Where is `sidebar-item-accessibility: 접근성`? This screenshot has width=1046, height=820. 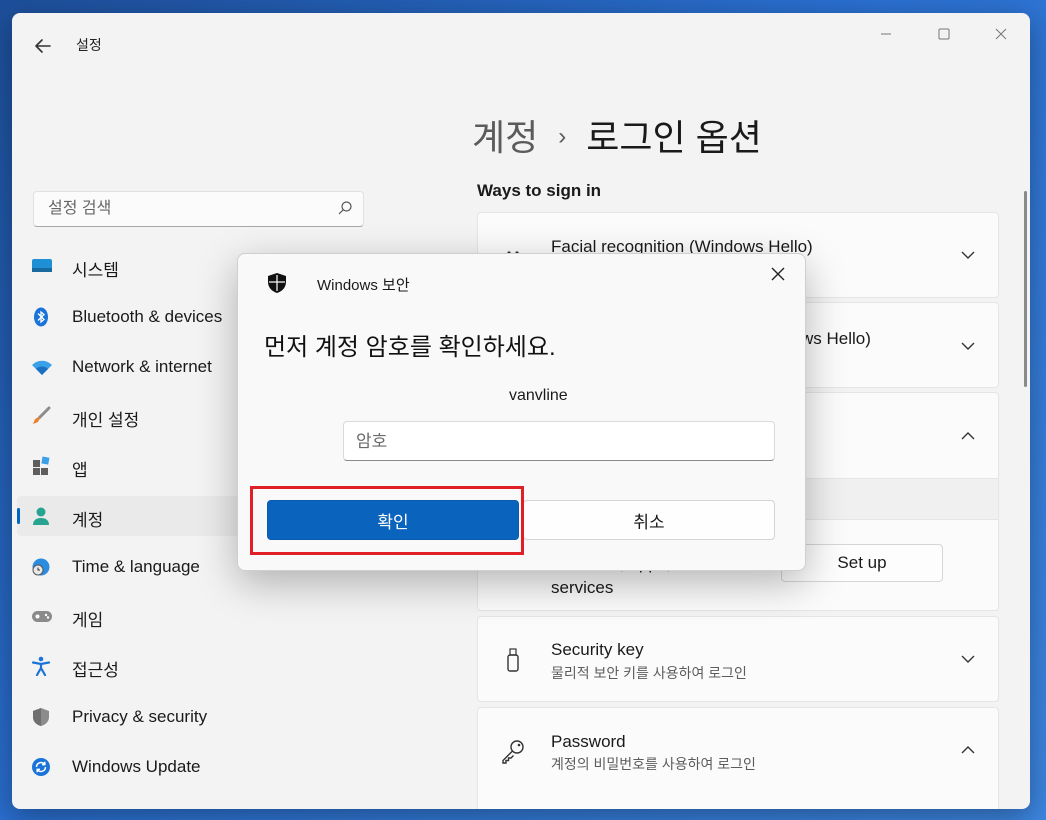 sidebar-item-accessibility: 접근성 is located at coordinates (187, 666).